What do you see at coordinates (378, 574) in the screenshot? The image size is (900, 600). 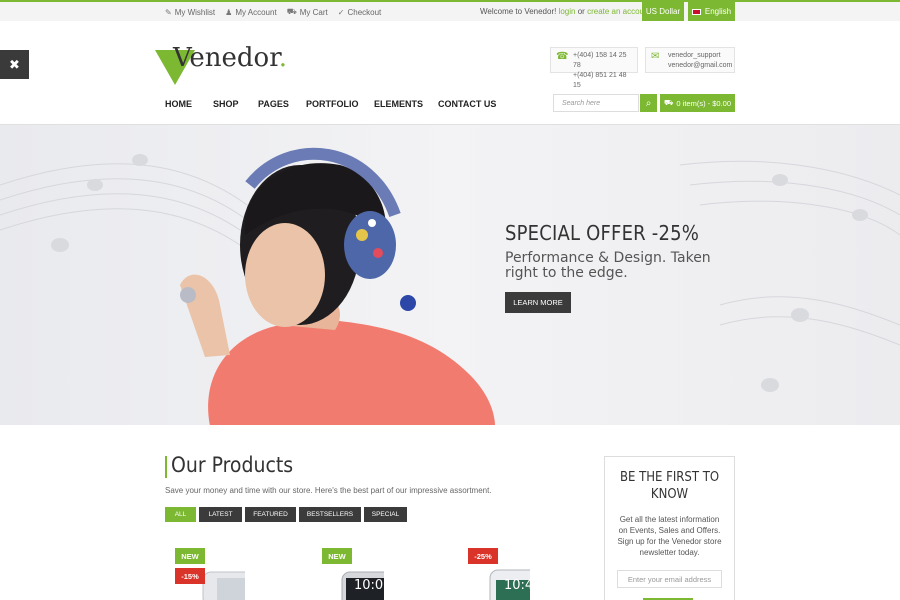 I see `product-card: 10:08 NEW` at bounding box center [378, 574].